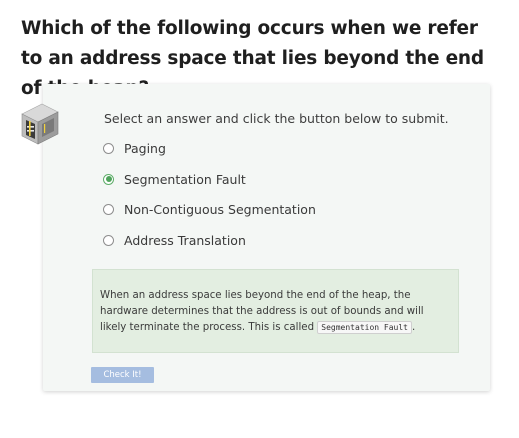  I want to click on radio-button-selected, so click(108, 179).